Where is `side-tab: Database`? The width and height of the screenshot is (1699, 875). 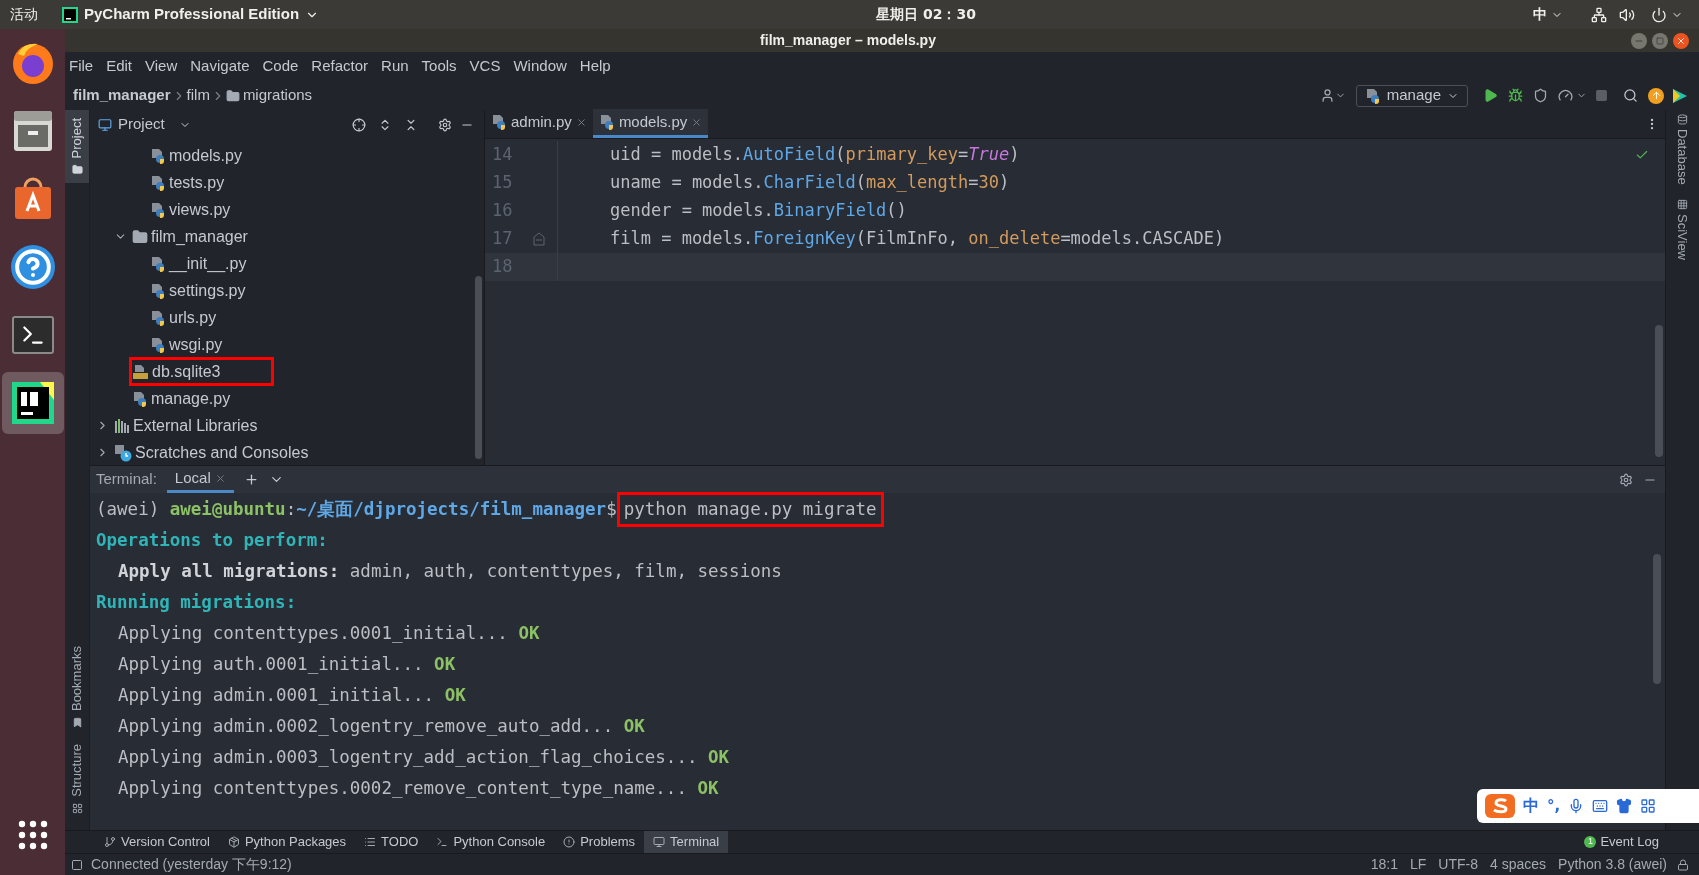
side-tab: Database is located at coordinates (1682, 149).